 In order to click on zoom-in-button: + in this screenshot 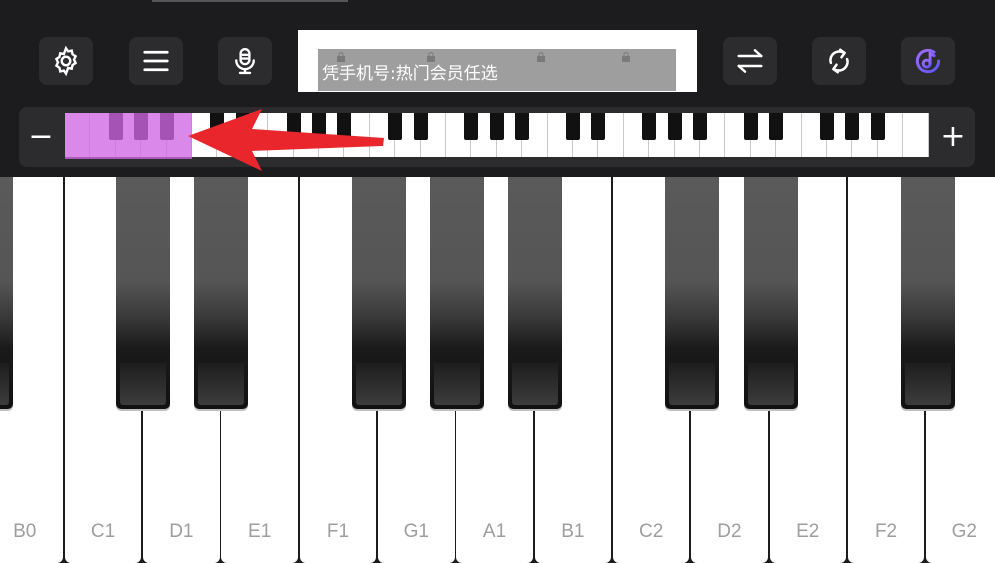, I will do `click(953, 137)`.